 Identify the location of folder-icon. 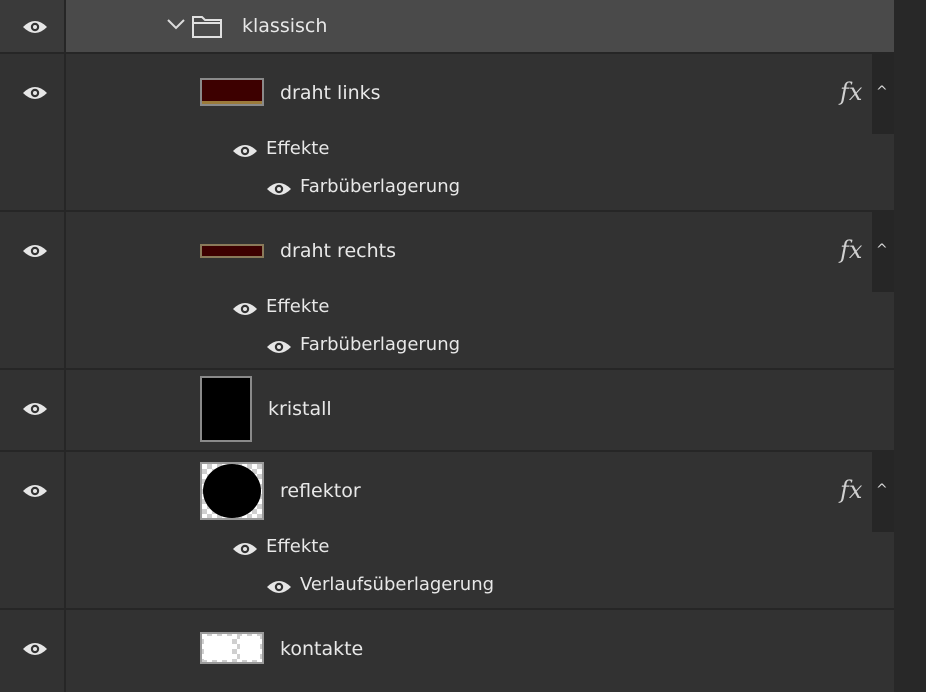
(207, 26).